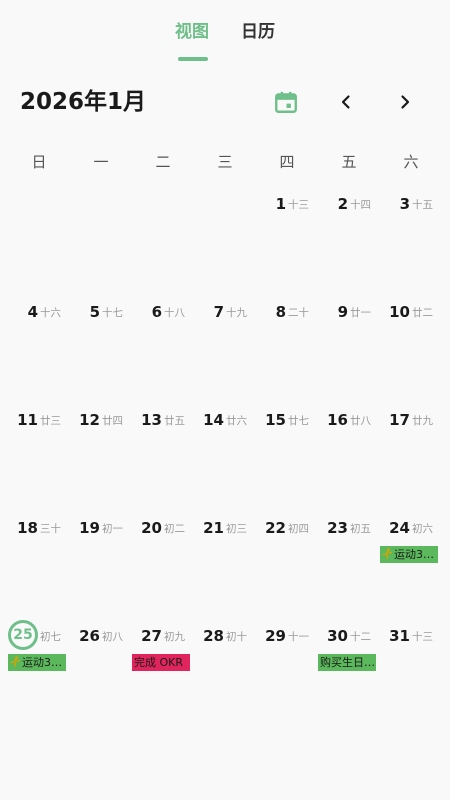 Image resolution: width=450 pixels, height=800 pixels. I want to click on day-cell: 13 廿五, so click(163, 458).